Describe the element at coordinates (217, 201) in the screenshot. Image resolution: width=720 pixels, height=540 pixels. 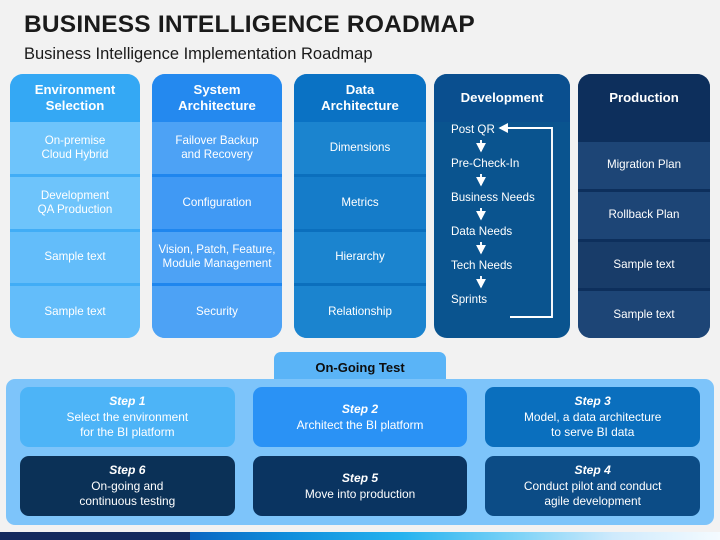
I see `cell-system-2: Configuration` at that location.